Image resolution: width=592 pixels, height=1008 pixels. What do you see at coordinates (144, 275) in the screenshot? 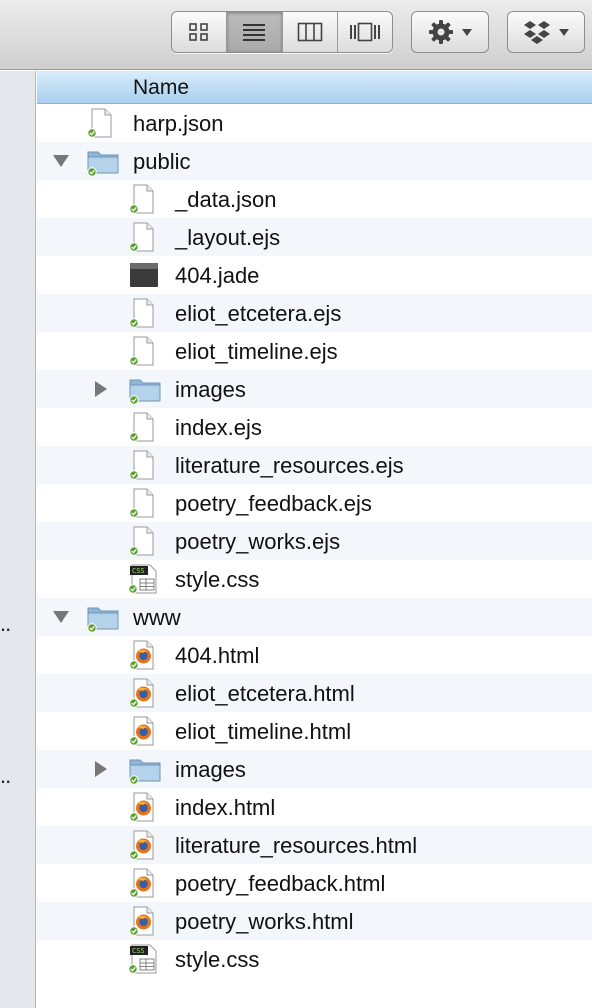
I see `dark-document-icon` at bounding box center [144, 275].